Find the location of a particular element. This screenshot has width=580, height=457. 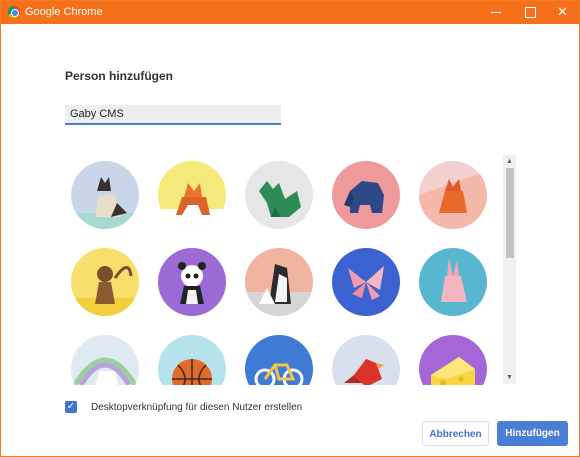

window-title: Google Chrome is located at coordinates (64, 12).